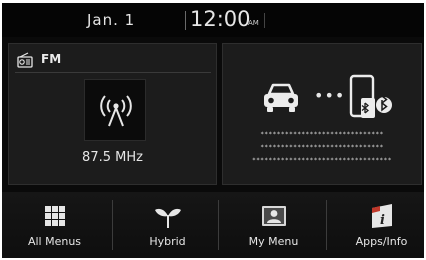 Image resolution: width=426 pixels, height=260 pixels. What do you see at coordinates (381, 241) in the screenshot?
I see `menu-label: Apps/Info` at bounding box center [381, 241].